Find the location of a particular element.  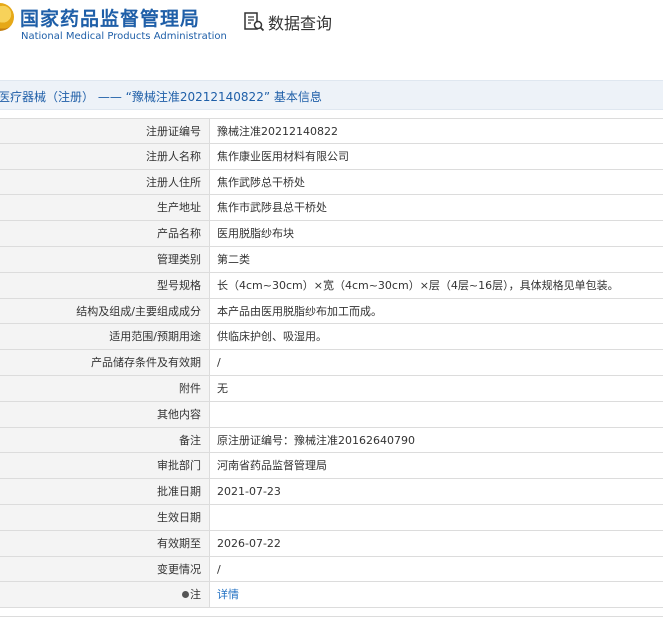

table-row: 注 详情 is located at coordinates (331, 595).